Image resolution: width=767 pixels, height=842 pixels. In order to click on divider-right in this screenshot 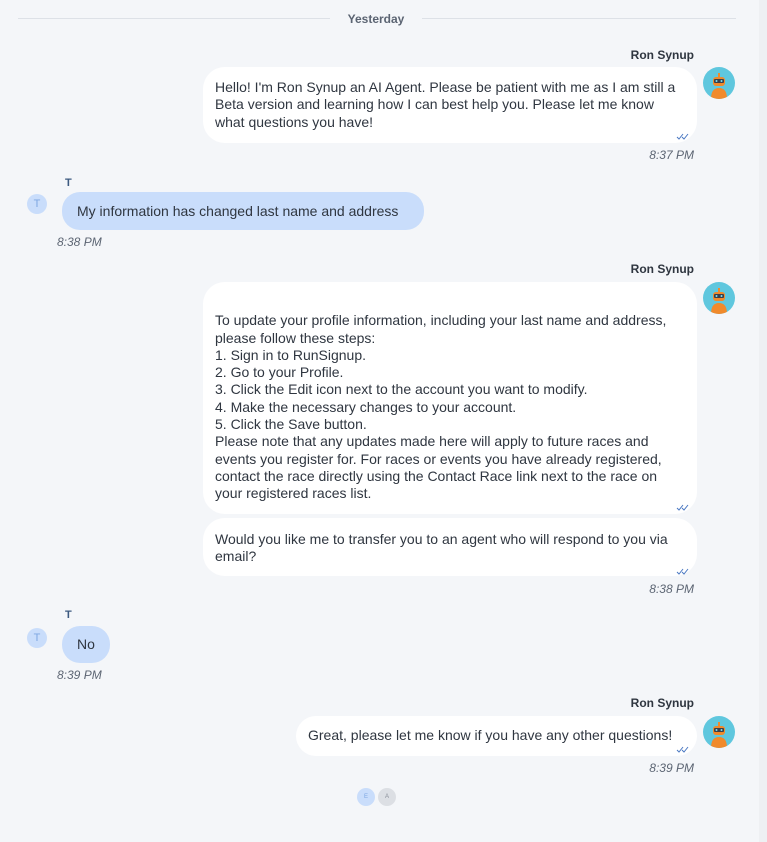, I will do `click(579, 18)`.